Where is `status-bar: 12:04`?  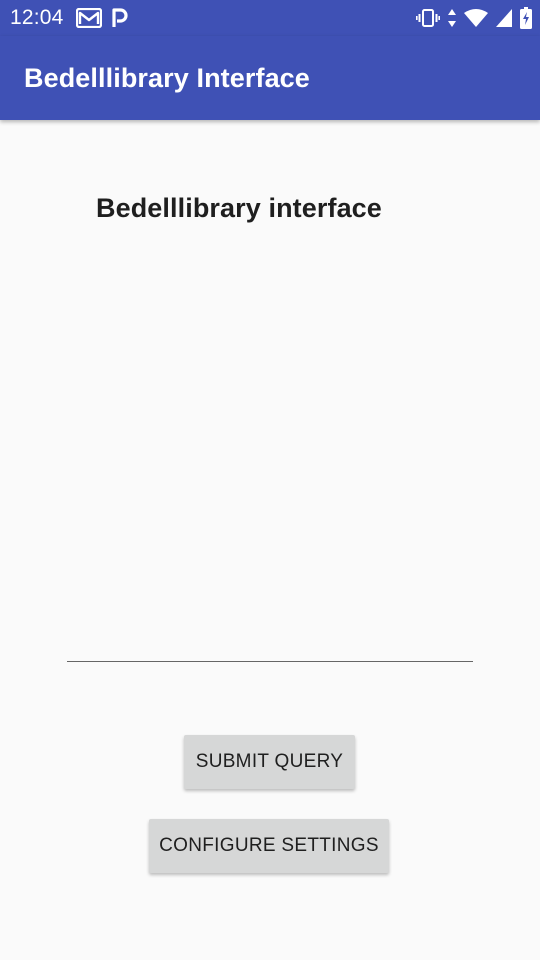
status-bar: 12:04 is located at coordinates (270, 18).